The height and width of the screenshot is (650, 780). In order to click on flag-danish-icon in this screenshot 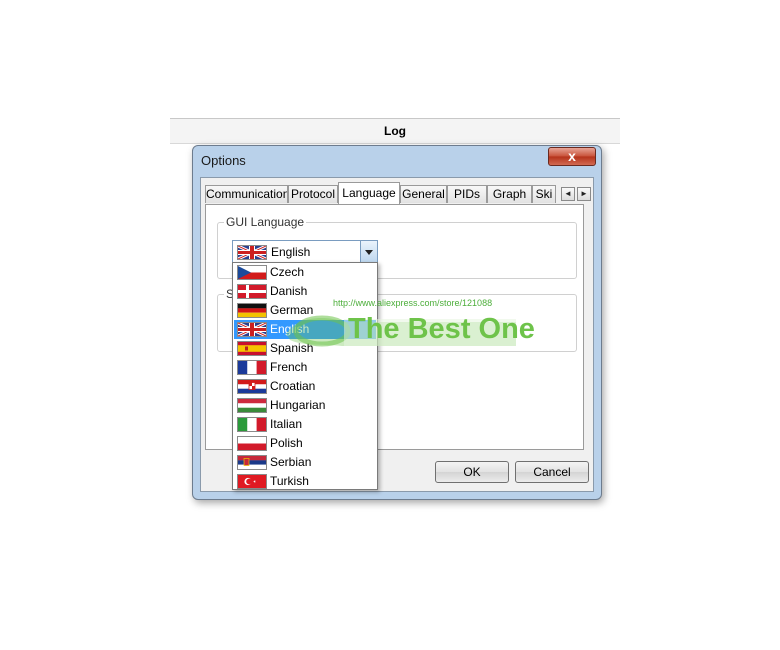, I will do `click(252, 291)`.